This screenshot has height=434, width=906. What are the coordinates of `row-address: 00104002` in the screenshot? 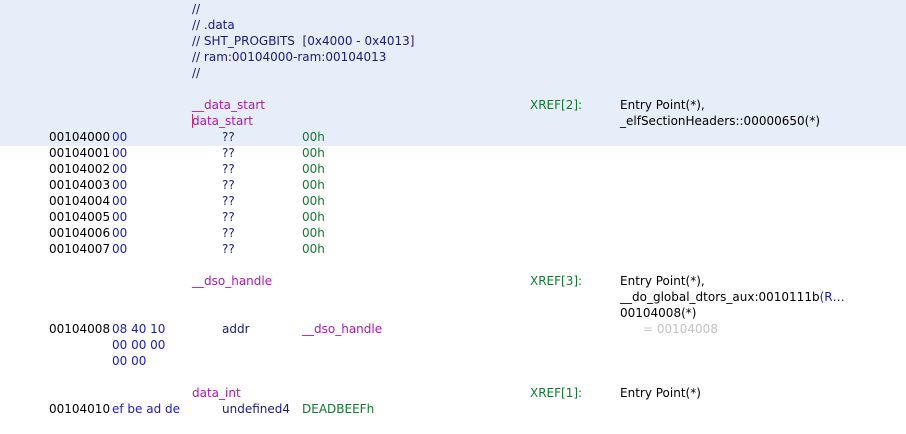 It's located at (79, 169).